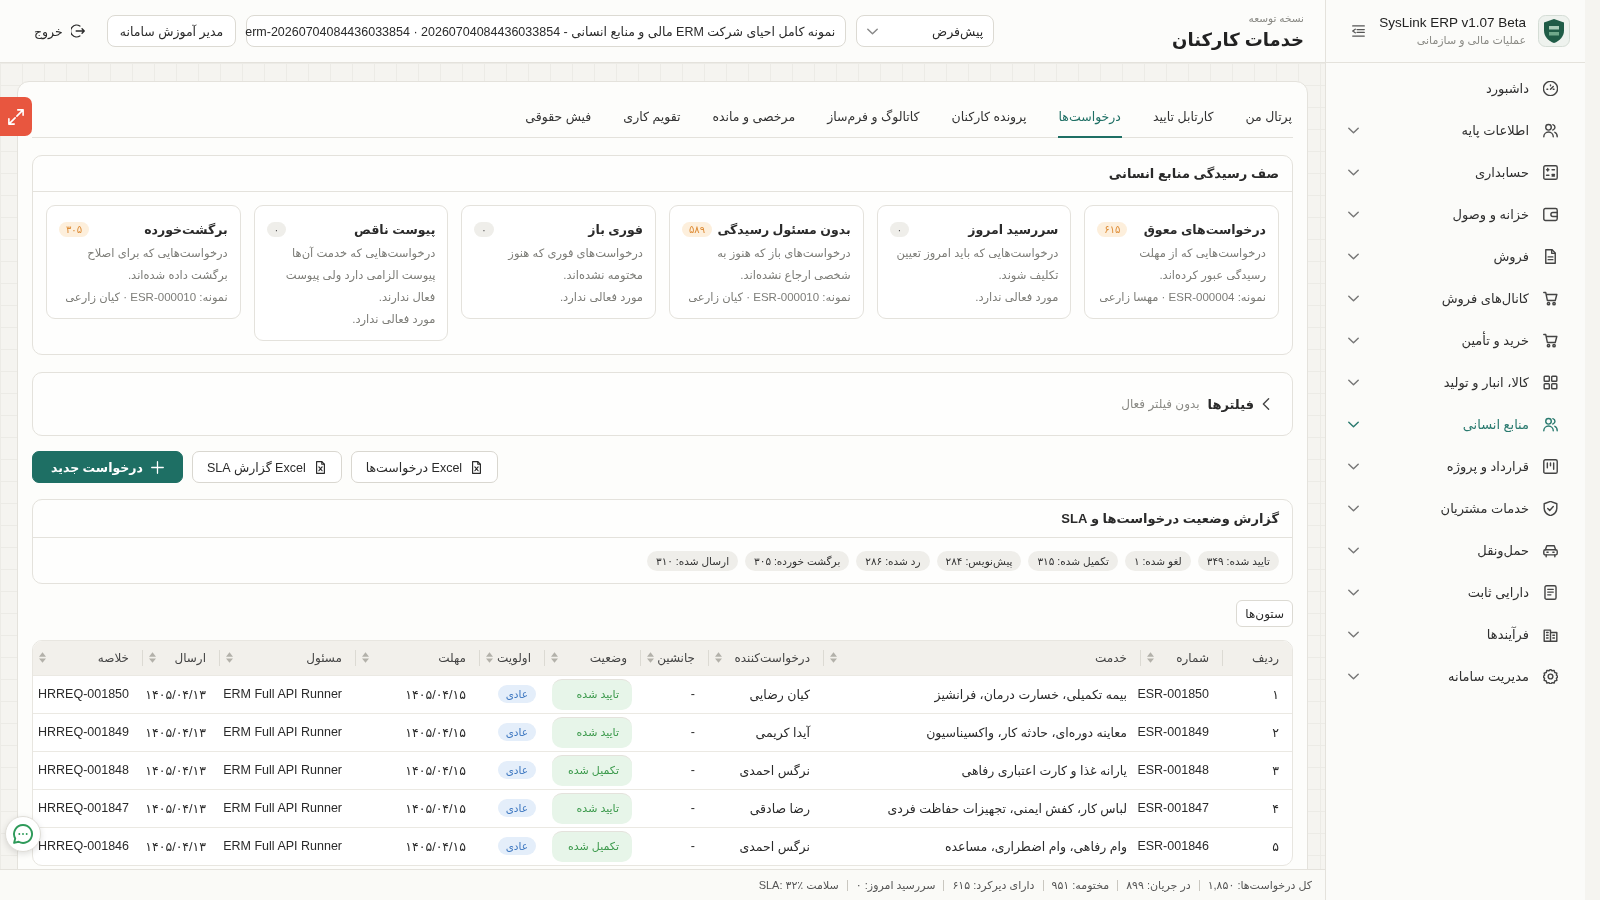  Describe the element at coordinates (1455, 508) in the screenshot. I see `nav-item: خدمات مشتریان` at that location.